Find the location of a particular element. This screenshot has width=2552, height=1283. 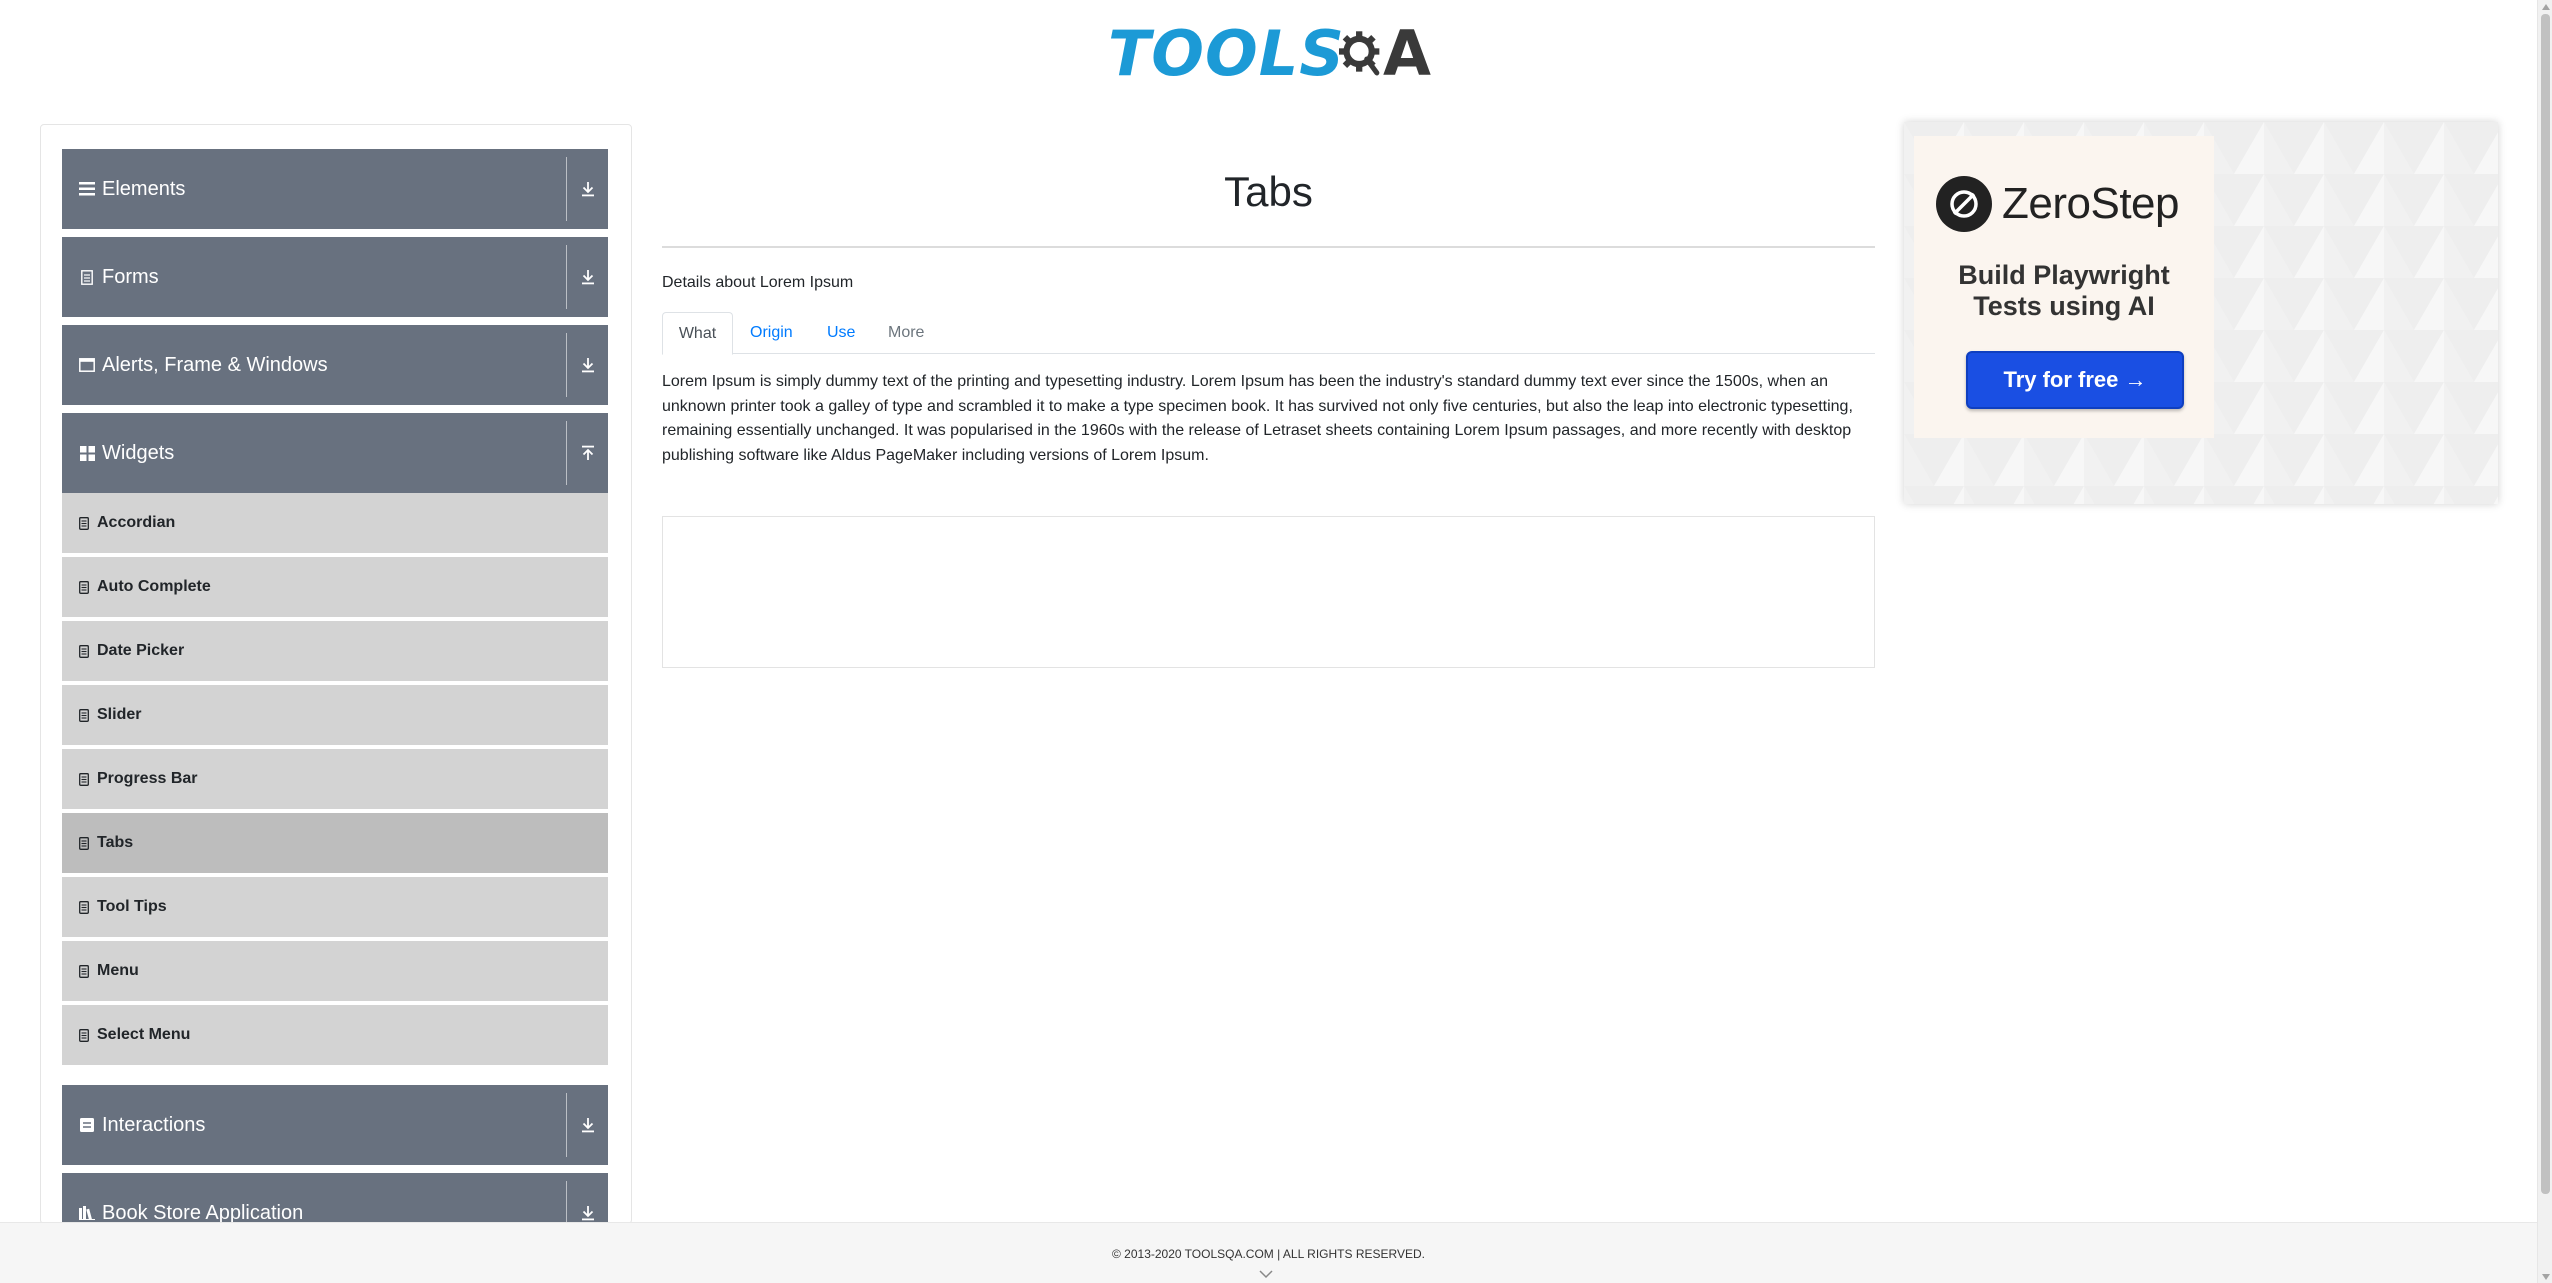

group-label: Alerts, Frame & Windows is located at coordinates (215, 364).